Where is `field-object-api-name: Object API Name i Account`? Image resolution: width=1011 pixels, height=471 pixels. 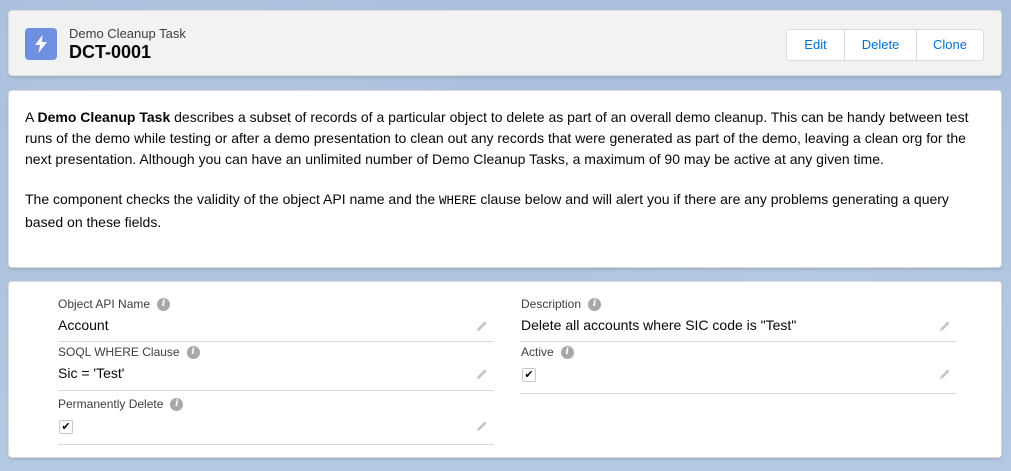 field-object-api-name: Object API Name i Account is located at coordinates (276, 319).